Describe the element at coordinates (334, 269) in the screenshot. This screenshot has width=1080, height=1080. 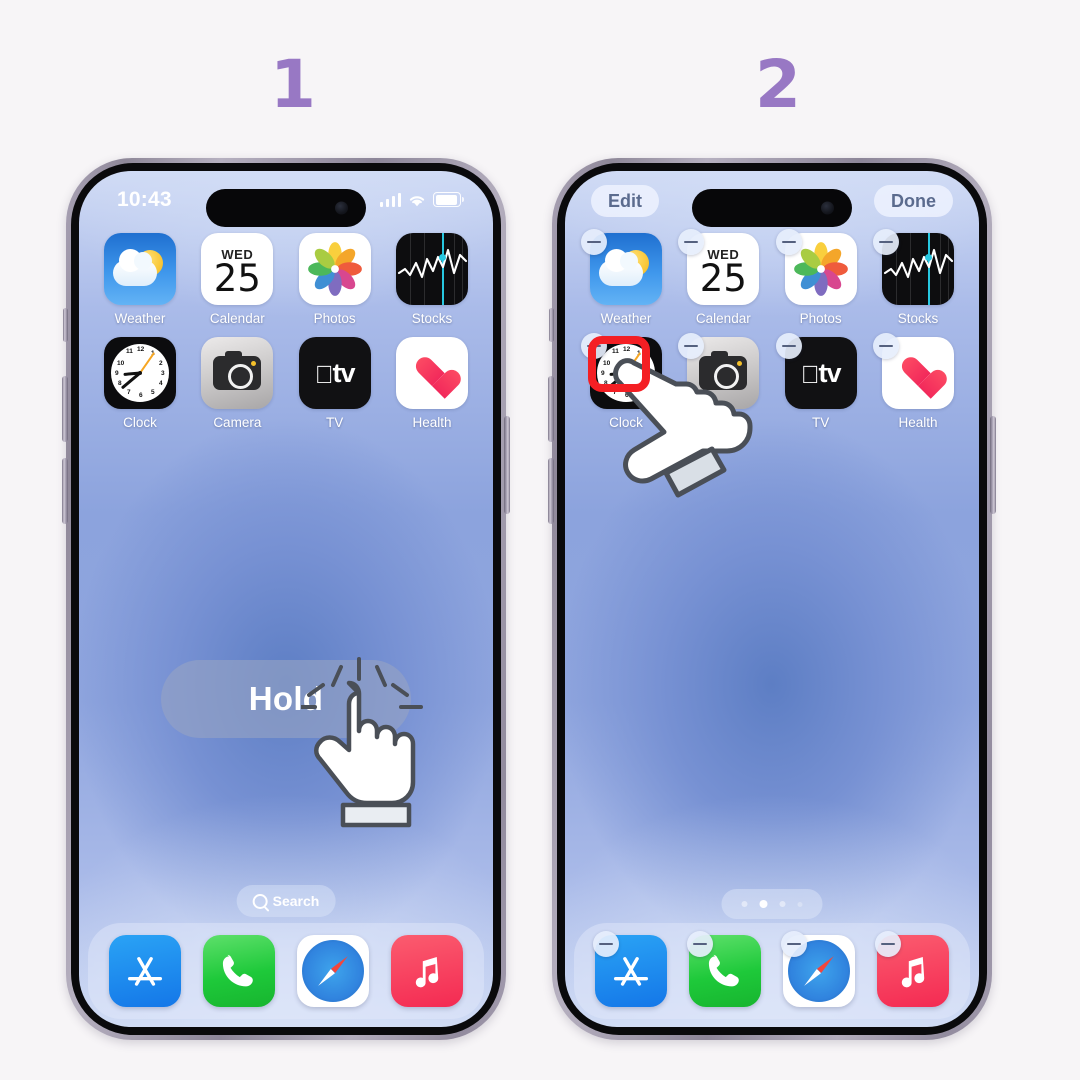
I see `photos-icon` at that location.